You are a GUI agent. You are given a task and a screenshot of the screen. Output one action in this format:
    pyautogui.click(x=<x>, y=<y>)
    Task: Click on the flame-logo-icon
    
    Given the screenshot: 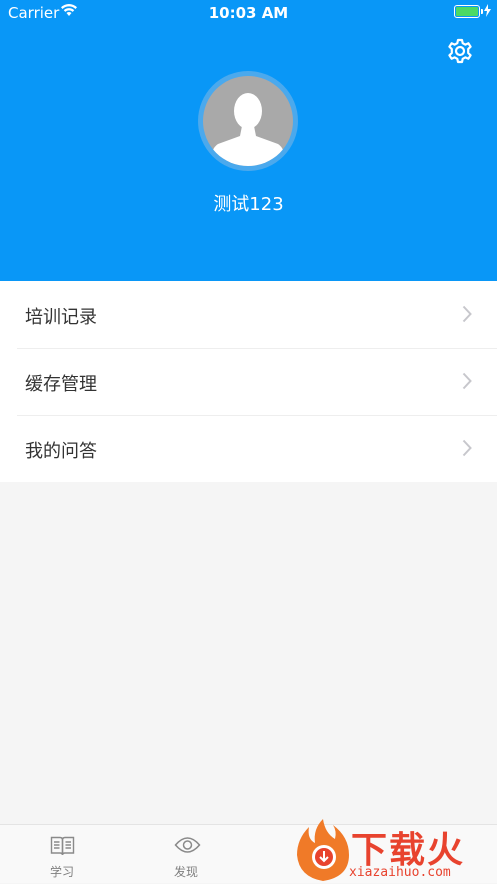 What is the action you would take?
    pyautogui.click(x=323, y=850)
    